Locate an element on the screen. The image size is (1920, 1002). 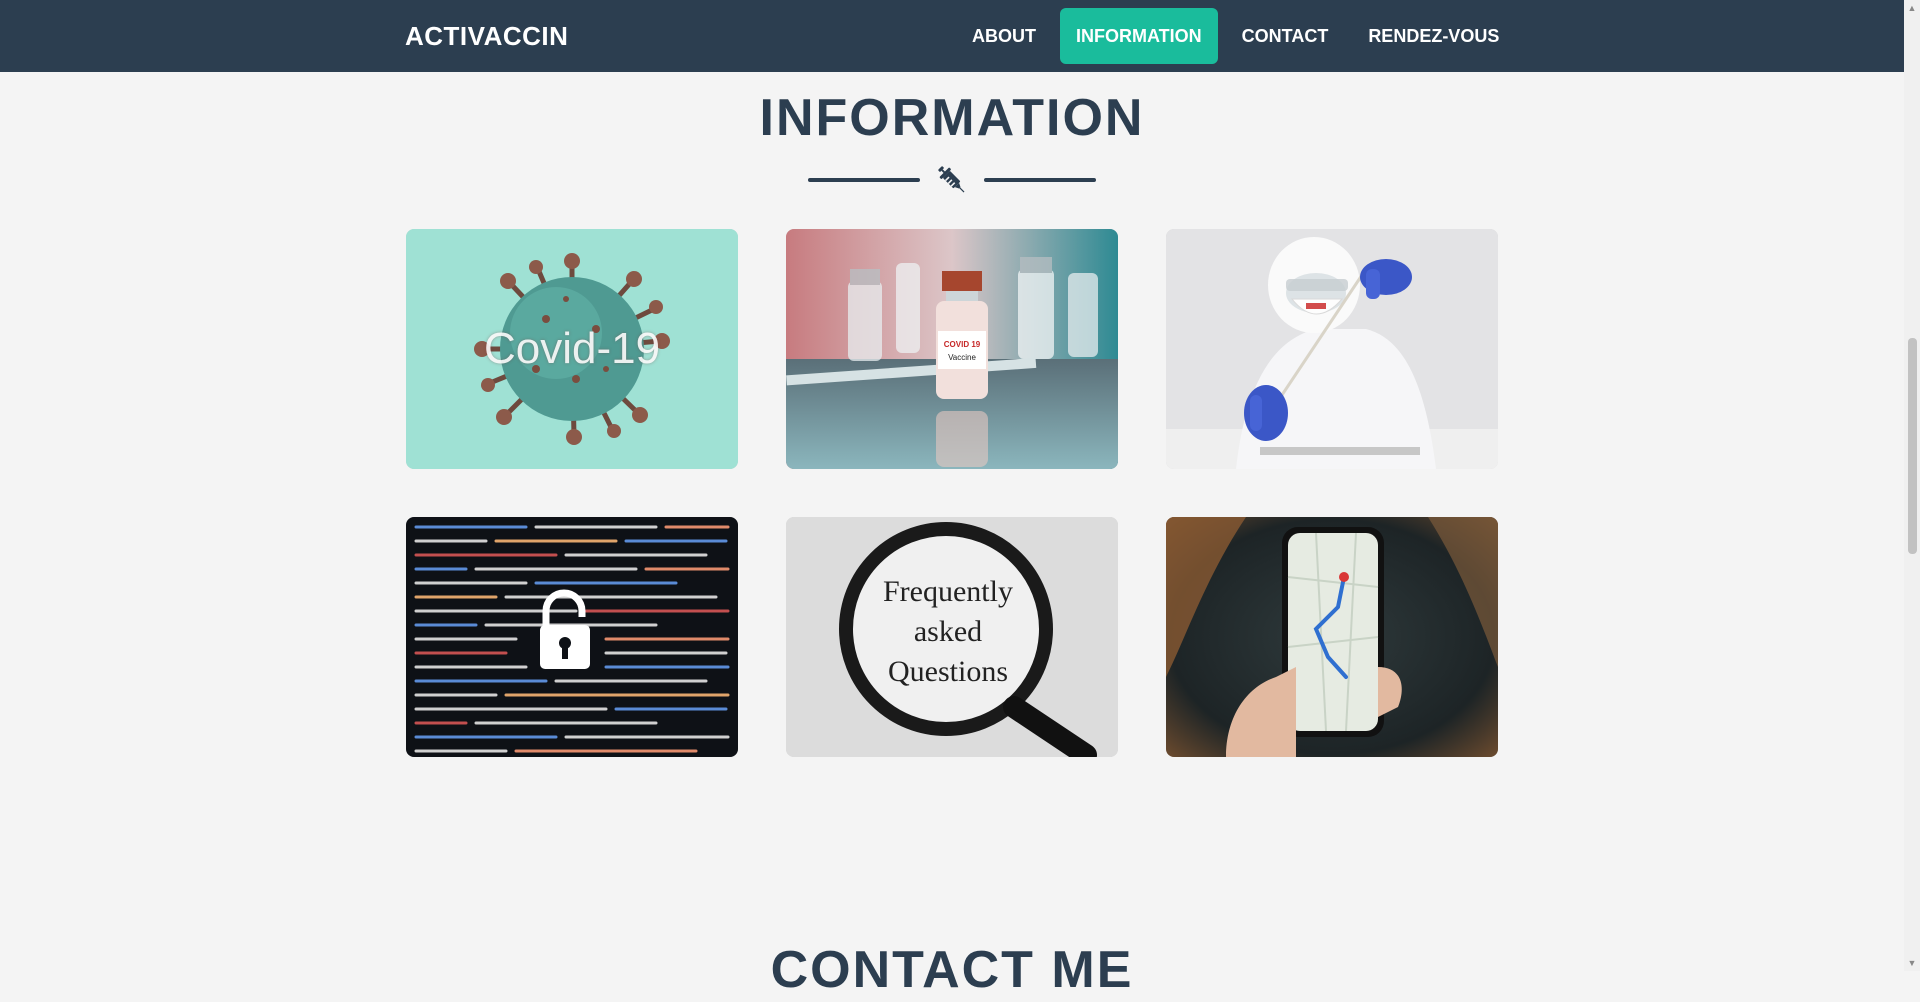
card-overlay: Frequently asked Questions is located at coordinates (952, 637).